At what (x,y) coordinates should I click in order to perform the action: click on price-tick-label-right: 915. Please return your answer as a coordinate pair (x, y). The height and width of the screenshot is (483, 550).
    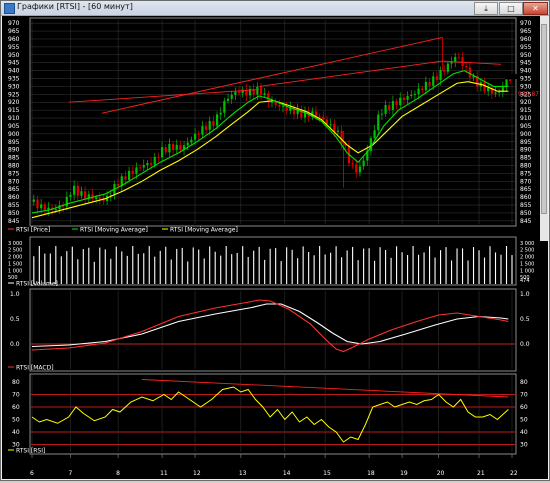
    Looking at the image, I should click on (526, 110).